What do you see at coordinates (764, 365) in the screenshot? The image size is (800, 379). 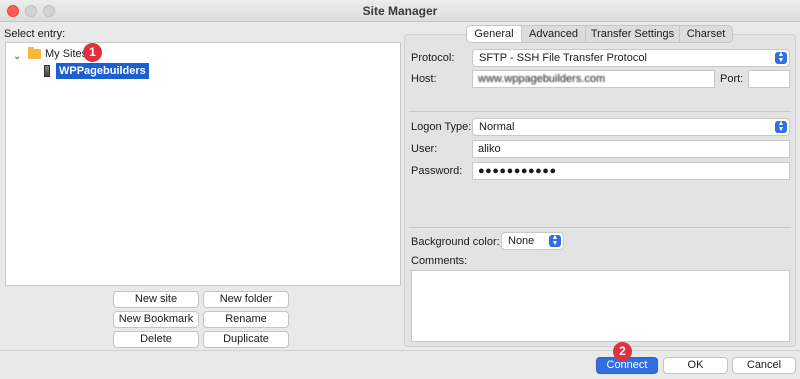 I see `cancel-button: Cancel` at bounding box center [764, 365].